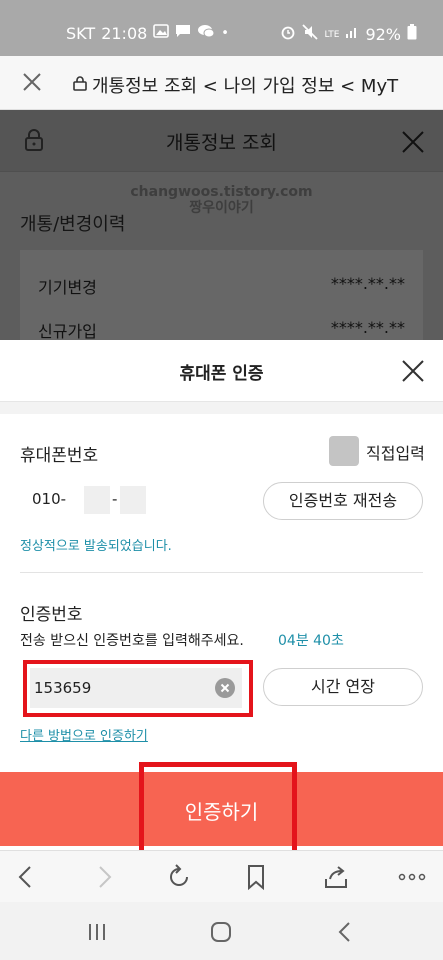 Image resolution: width=443 pixels, height=960 pixels. Describe the element at coordinates (51, 615) in the screenshot. I see `code-label: 인증번호` at that location.